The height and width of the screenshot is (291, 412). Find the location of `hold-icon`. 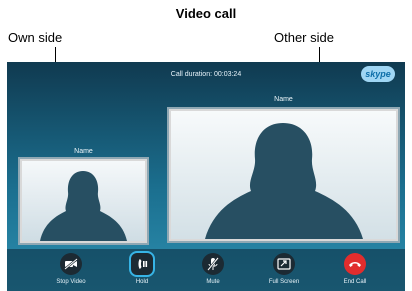

hold-icon is located at coordinates (143, 264).